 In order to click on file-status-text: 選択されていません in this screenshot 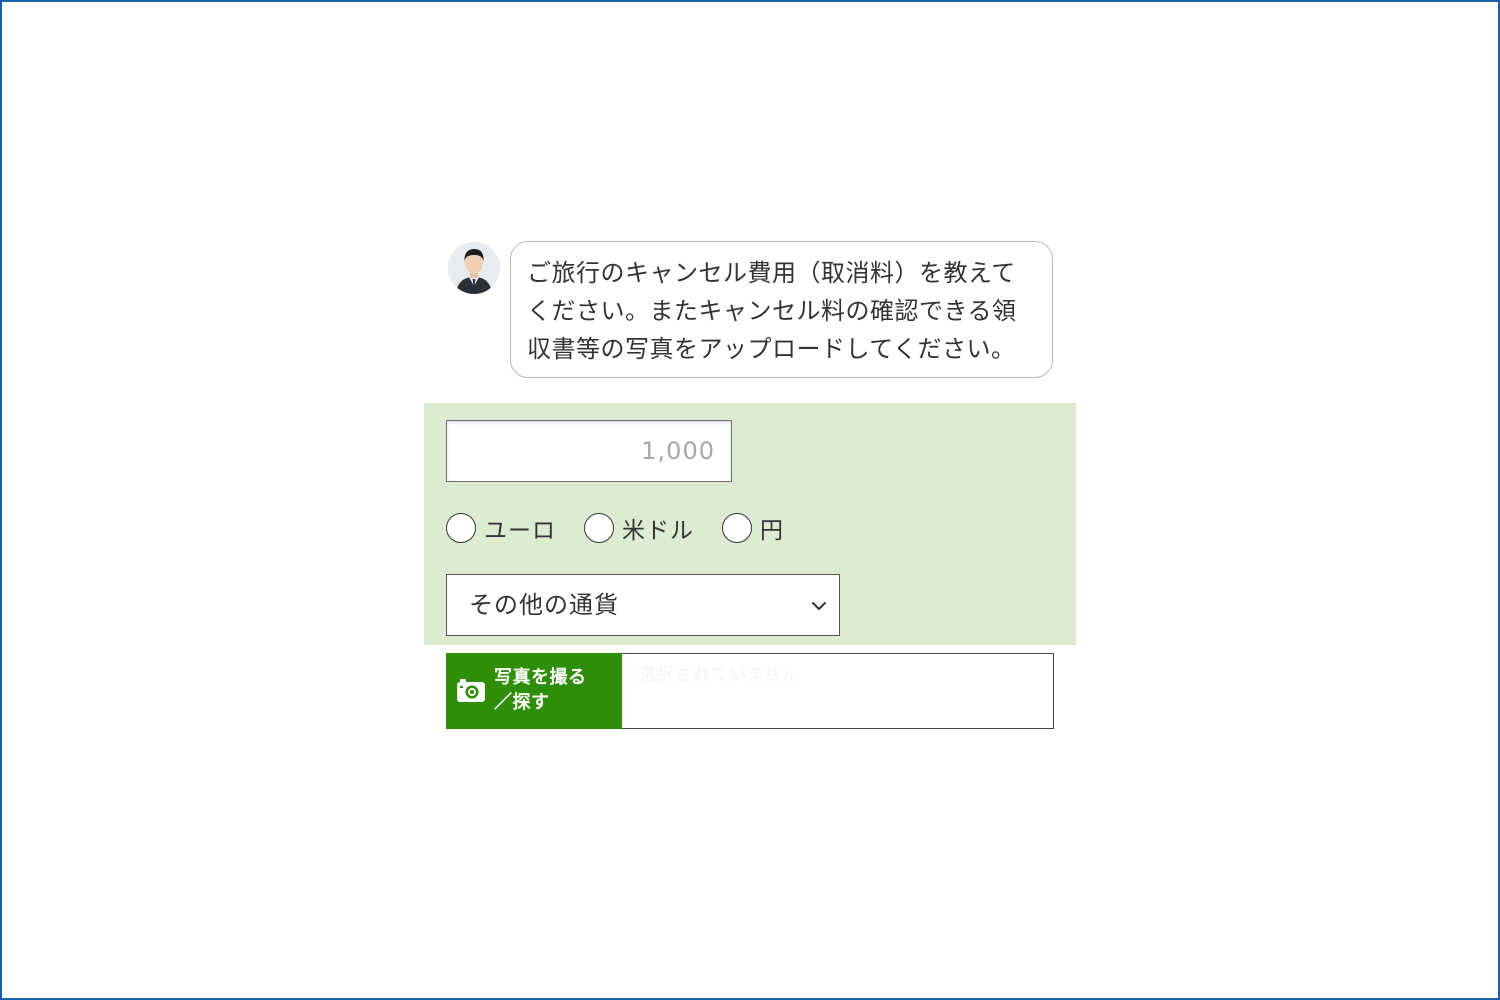, I will do `click(719, 675)`.